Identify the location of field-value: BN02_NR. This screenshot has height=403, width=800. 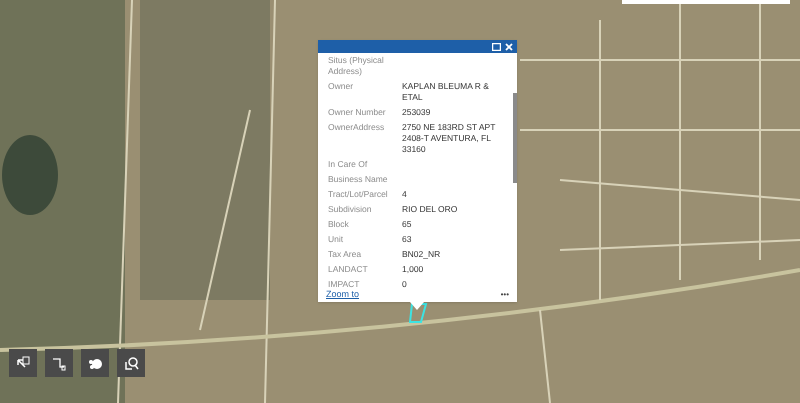
(422, 254).